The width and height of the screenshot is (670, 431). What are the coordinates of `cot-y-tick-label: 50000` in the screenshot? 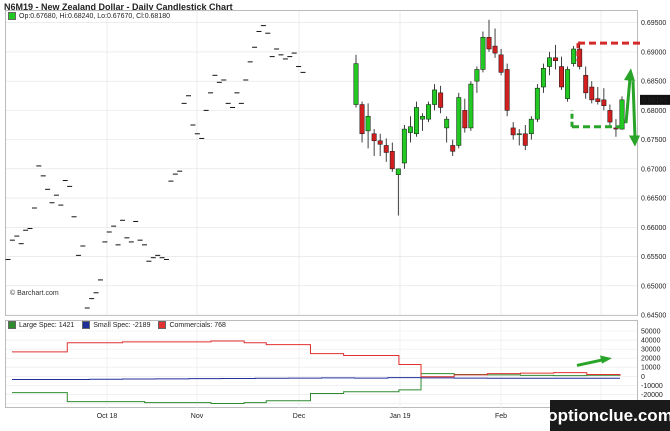 It's located at (651, 332).